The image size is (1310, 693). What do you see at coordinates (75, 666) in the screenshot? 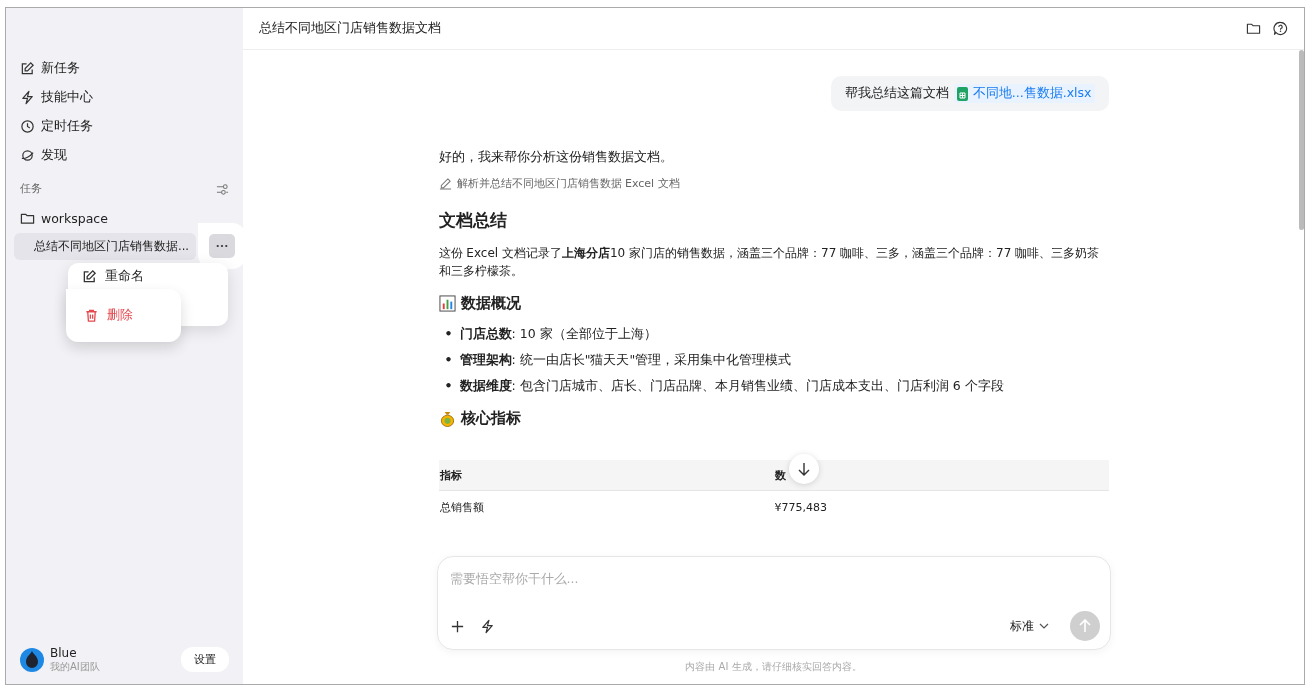
I see `user-subtitle: 我的AI团队` at bounding box center [75, 666].